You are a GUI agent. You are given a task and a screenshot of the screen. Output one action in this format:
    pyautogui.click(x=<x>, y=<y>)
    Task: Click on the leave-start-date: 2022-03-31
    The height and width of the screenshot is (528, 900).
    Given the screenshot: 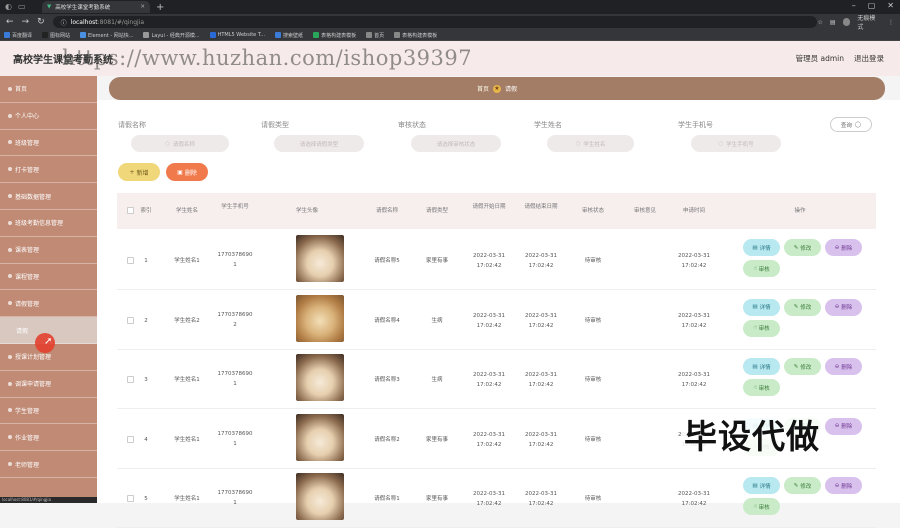 What is the action you would take?
    pyautogui.click(x=489, y=494)
    